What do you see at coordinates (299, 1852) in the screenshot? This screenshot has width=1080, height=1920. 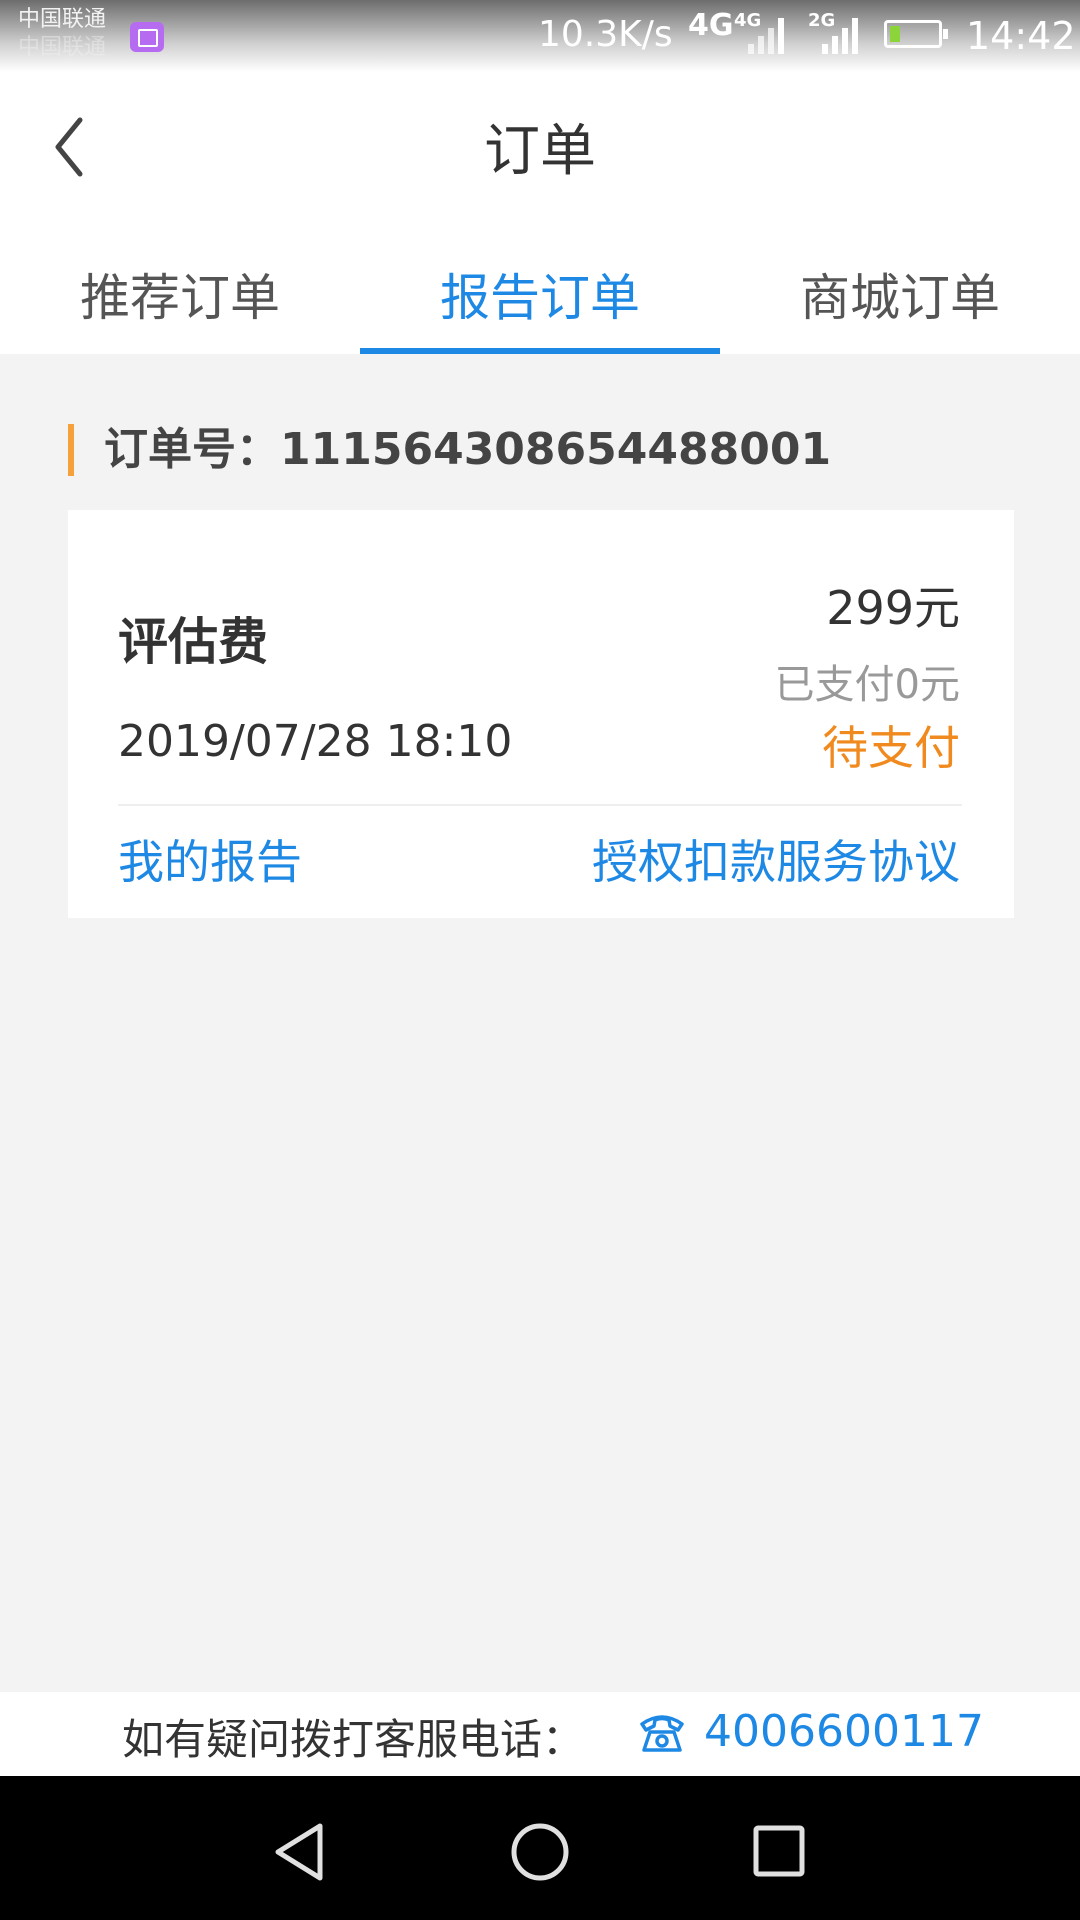 I see `triangle-back-icon` at bounding box center [299, 1852].